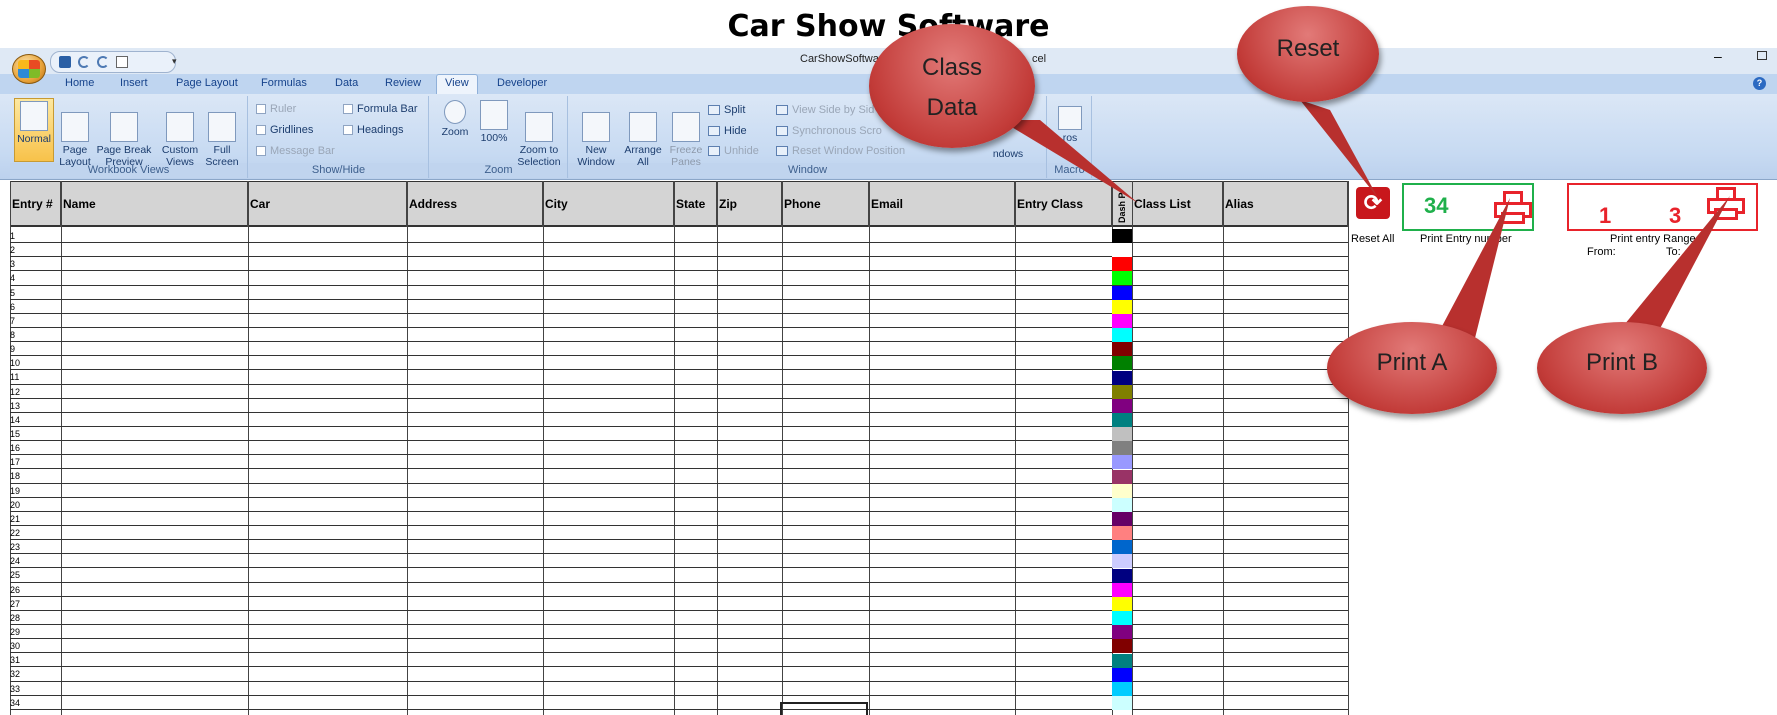 Image resolution: width=1777 pixels, height=715 pixels. I want to click on print-b-callout-tail, so click(1675, 267).